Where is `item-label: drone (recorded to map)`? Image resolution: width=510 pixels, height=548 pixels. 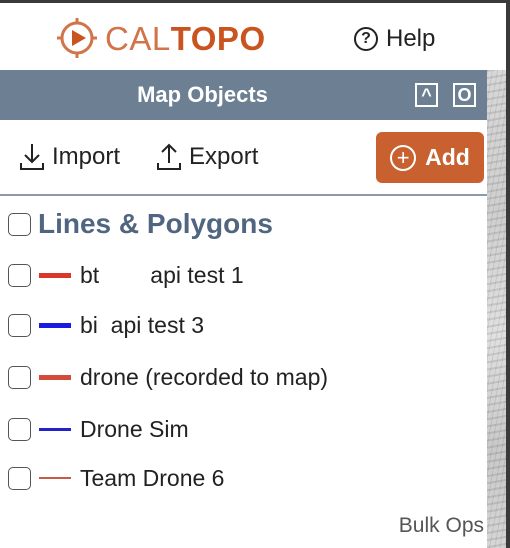 item-label: drone (recorded to map) is located at coordinates (204, 377).